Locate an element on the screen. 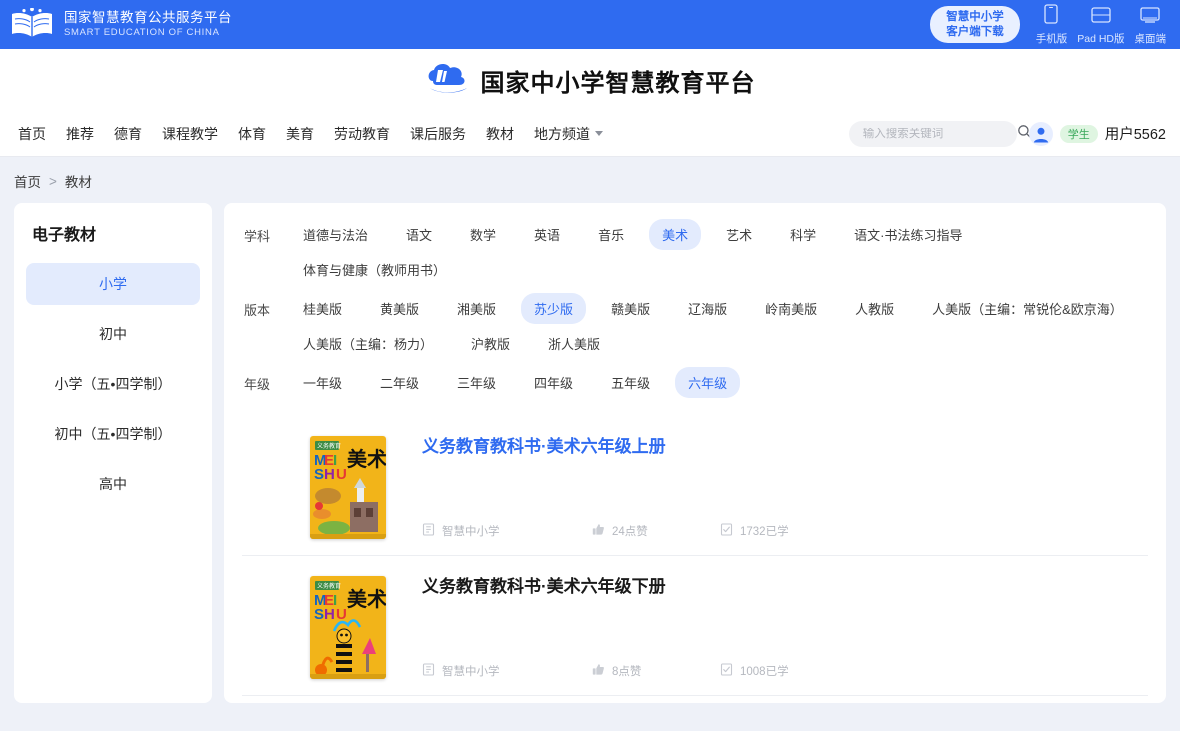  book-likes-label: 24点赞 is located at coordinates (630, 532).